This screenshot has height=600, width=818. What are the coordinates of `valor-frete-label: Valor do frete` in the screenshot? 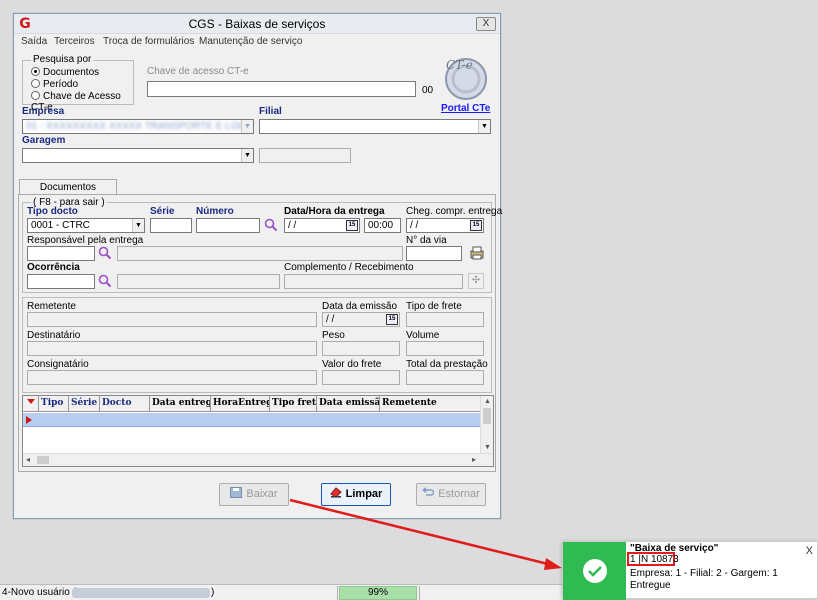 It's located at (352, 364).